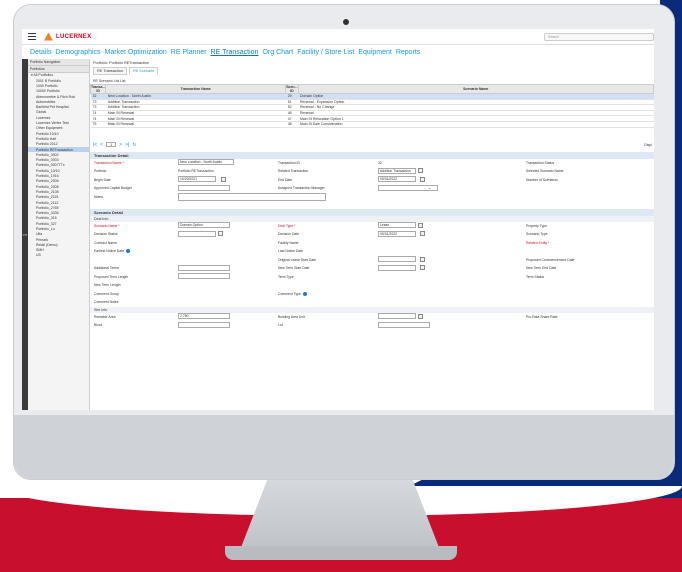  I want to click on last-notice-label: Last Notice Date, so click(291, 251).